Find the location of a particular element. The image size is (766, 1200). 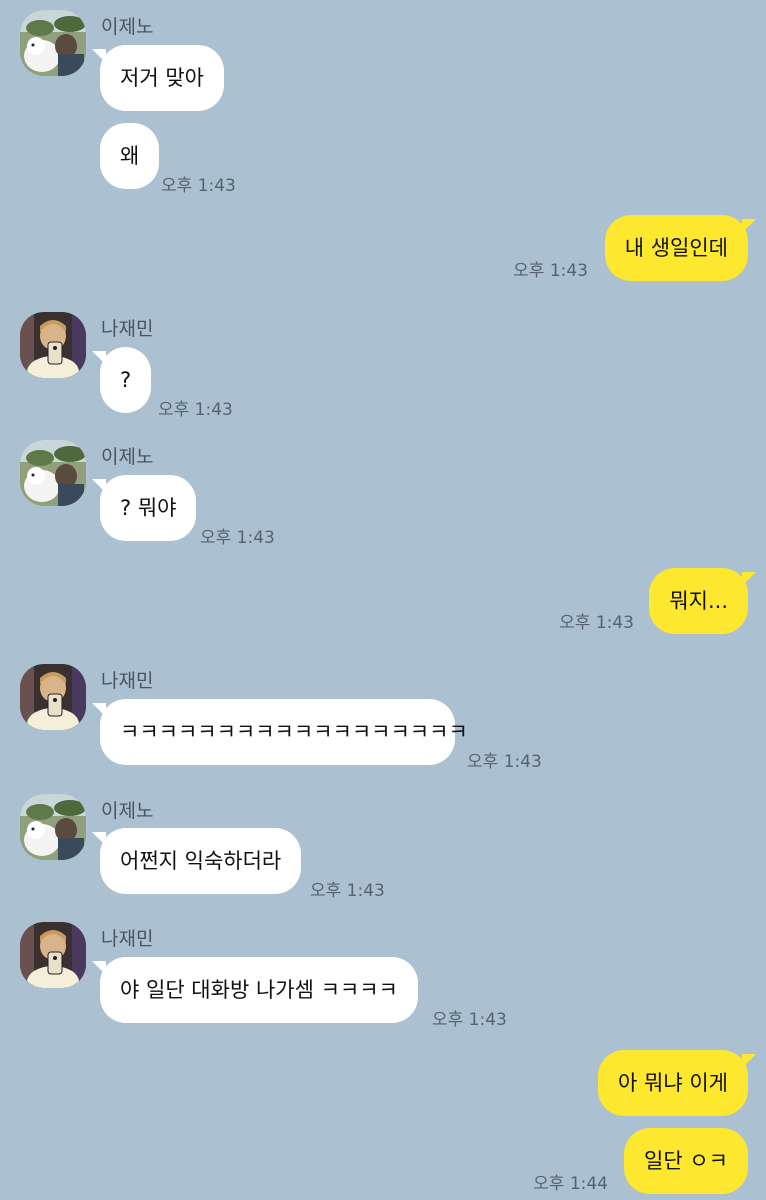

message-text: 왜 is located at coordinates (130, 156).